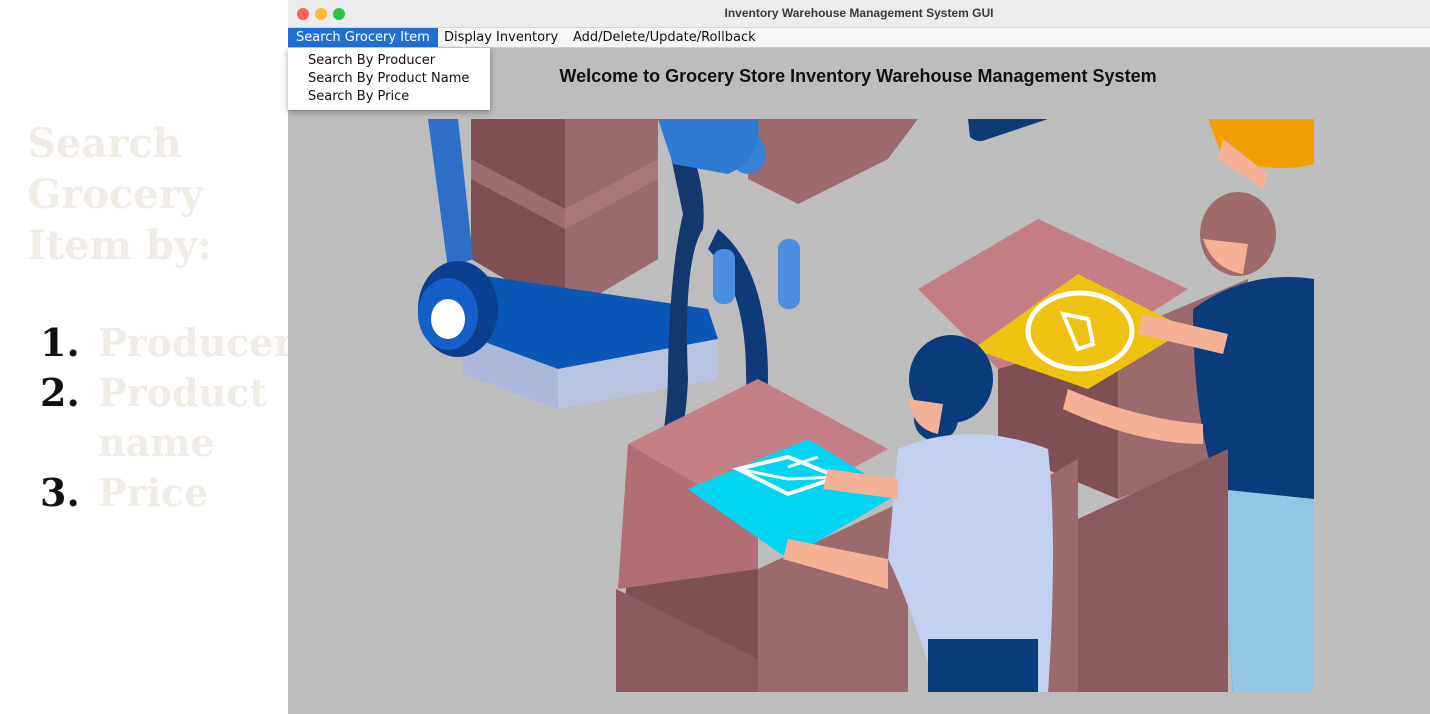  I want to click on menu-search-grocery-item: Search Grocery Item, so click(363, 37).